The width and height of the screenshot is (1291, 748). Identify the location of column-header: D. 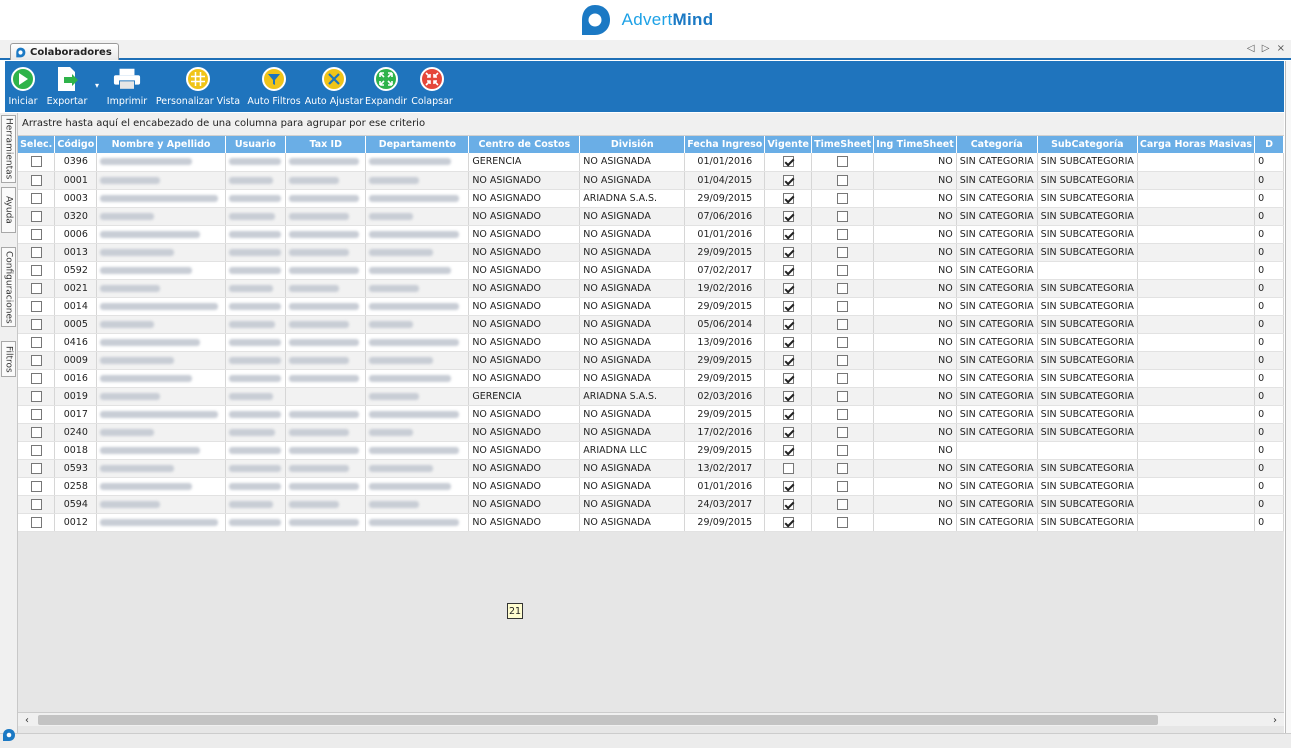
(1269, 144).